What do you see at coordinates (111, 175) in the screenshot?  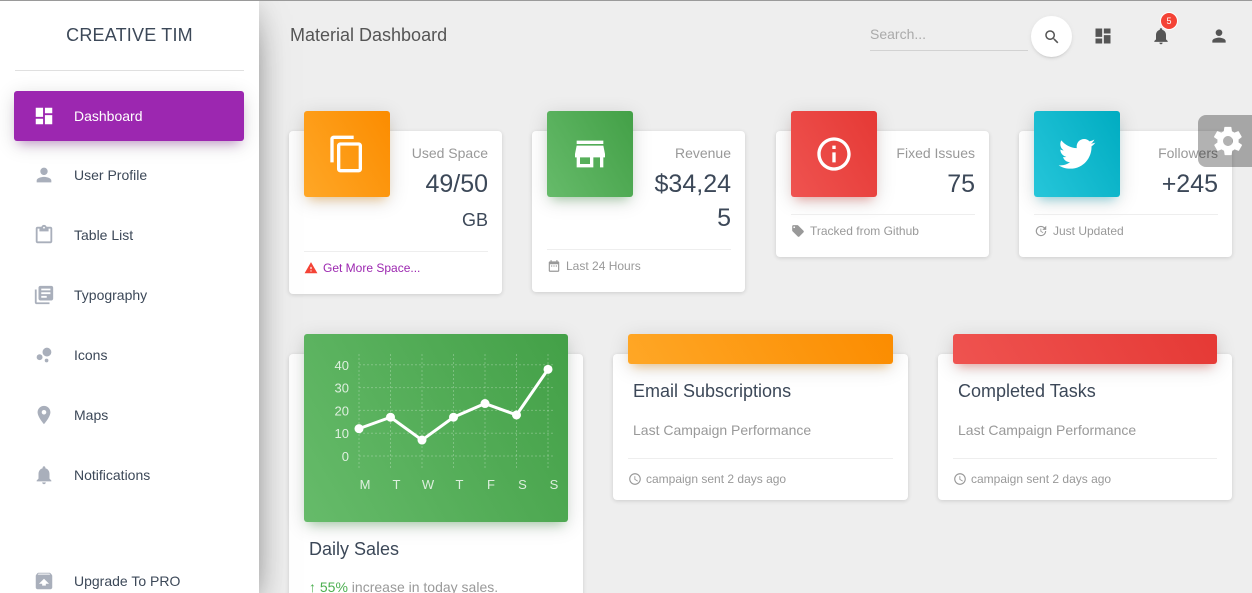 I see `sidebar-item-label: User Profile` at bounding box center [111, 175].